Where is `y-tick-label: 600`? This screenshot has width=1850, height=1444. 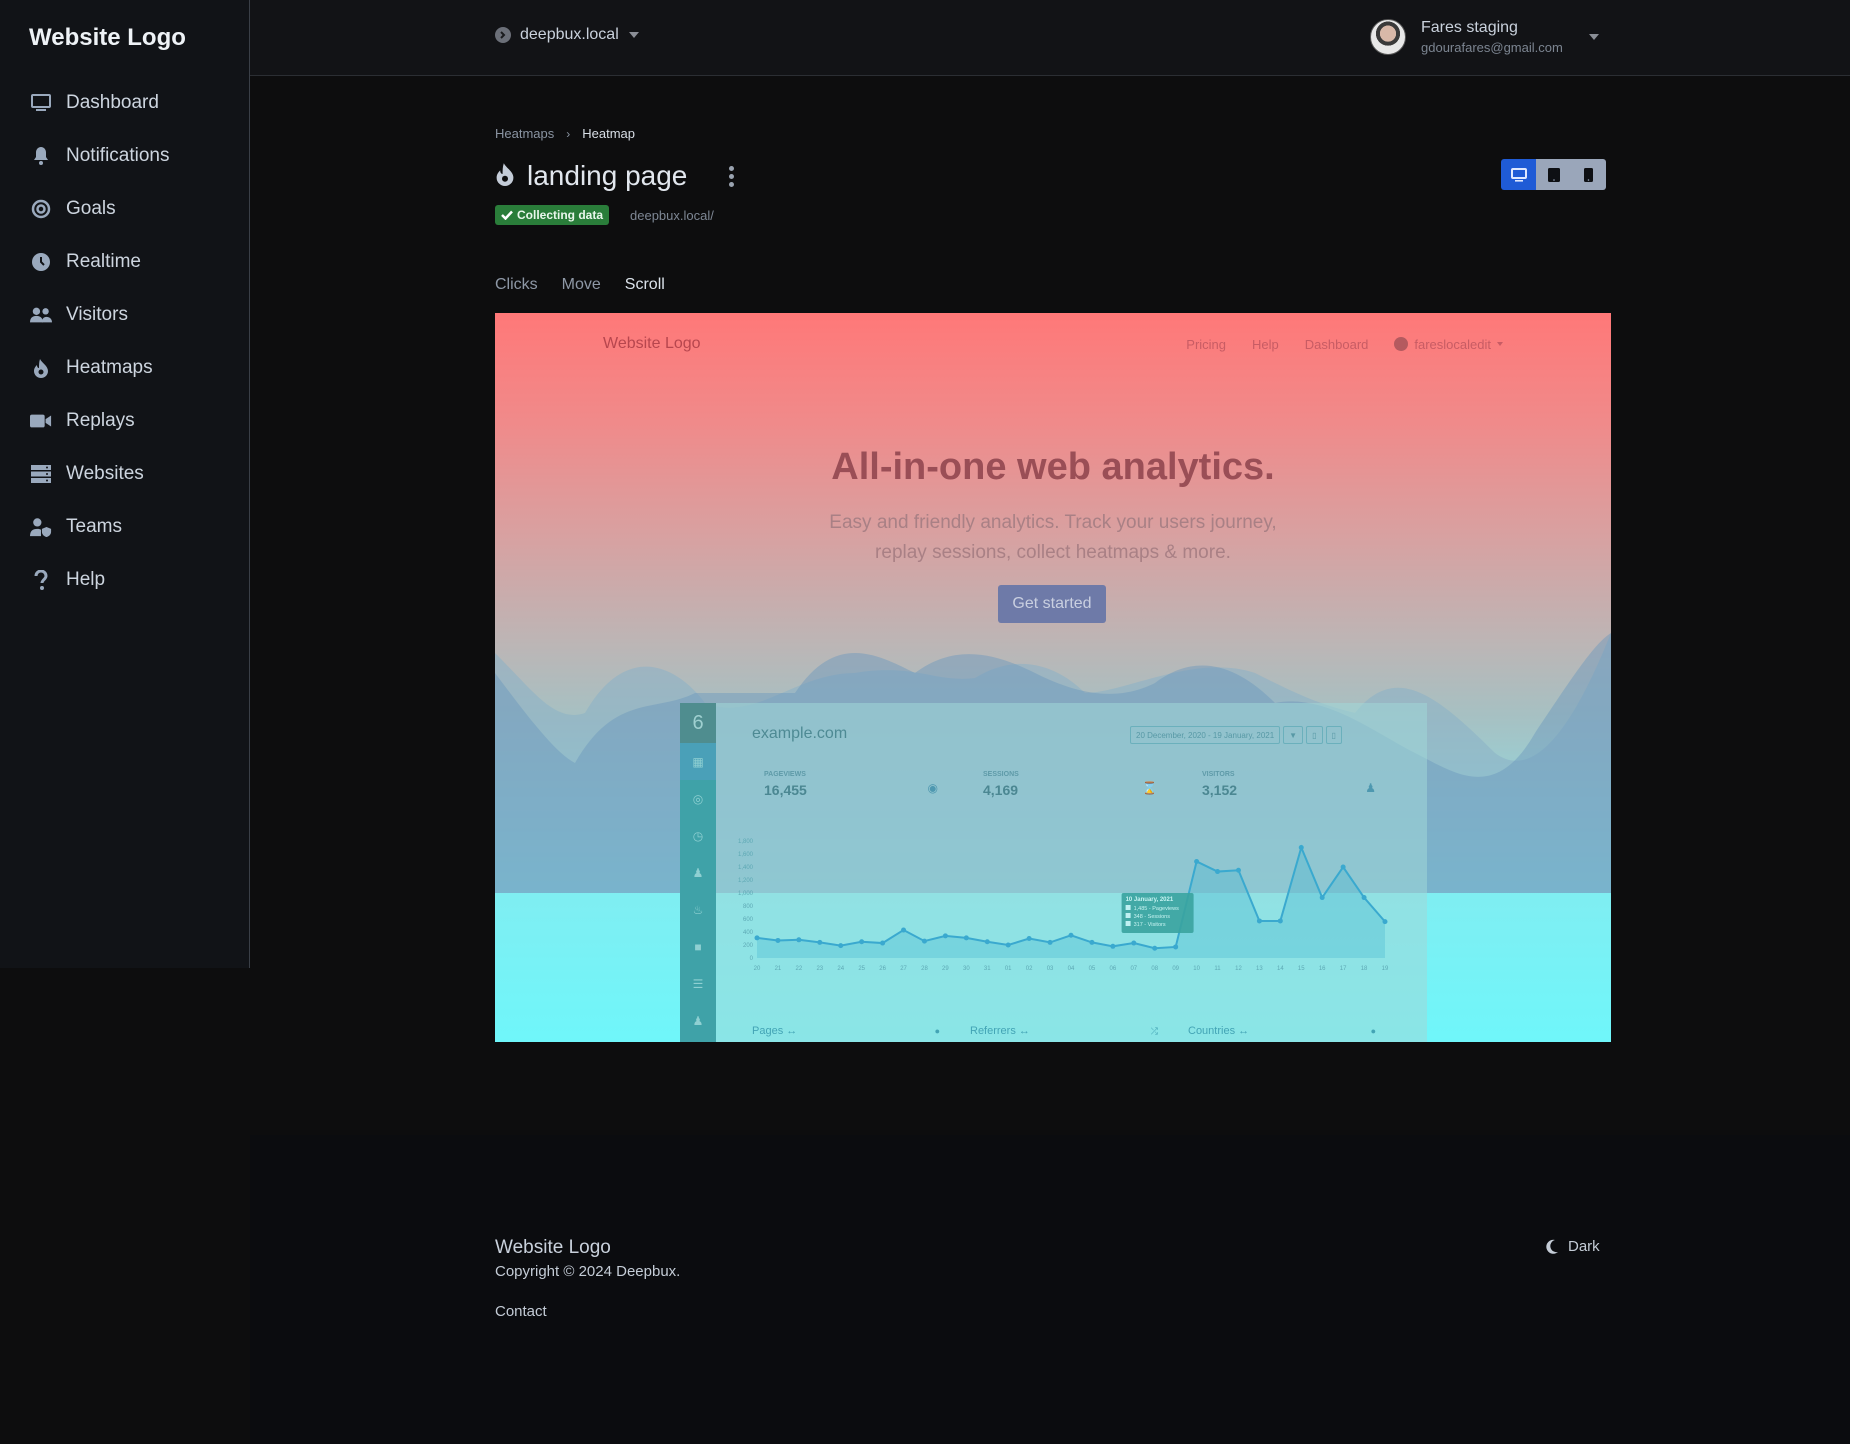 y-tick-label: 600 is located at coordinates (748, 920).